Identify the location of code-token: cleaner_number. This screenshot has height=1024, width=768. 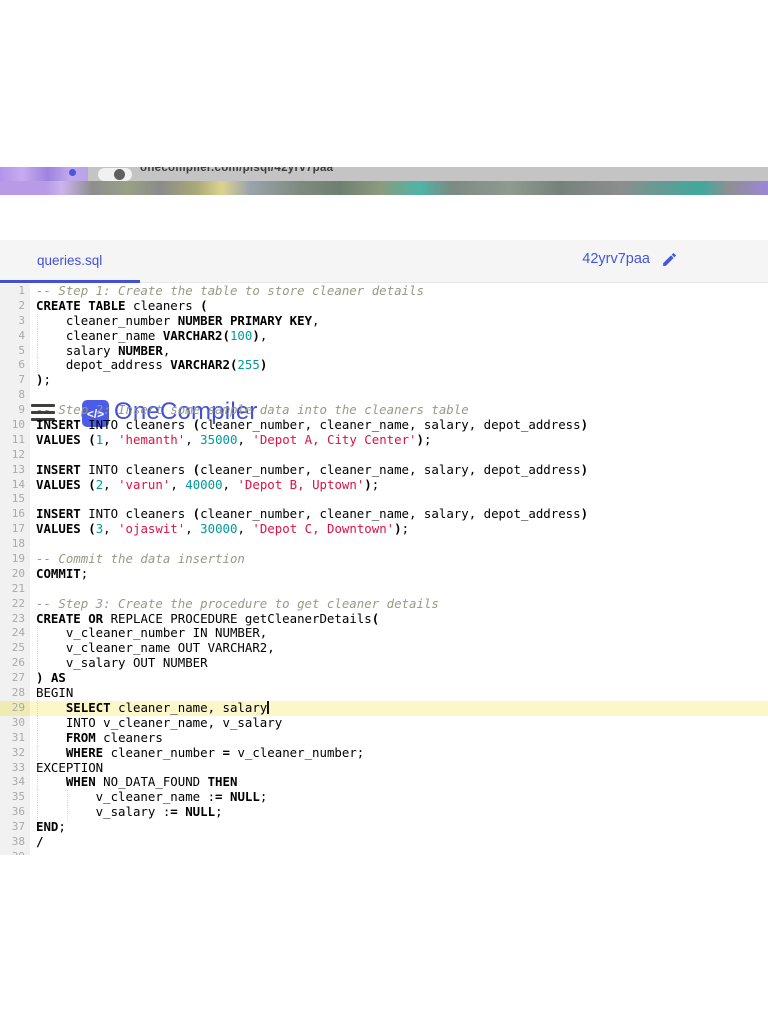
(163, 752).